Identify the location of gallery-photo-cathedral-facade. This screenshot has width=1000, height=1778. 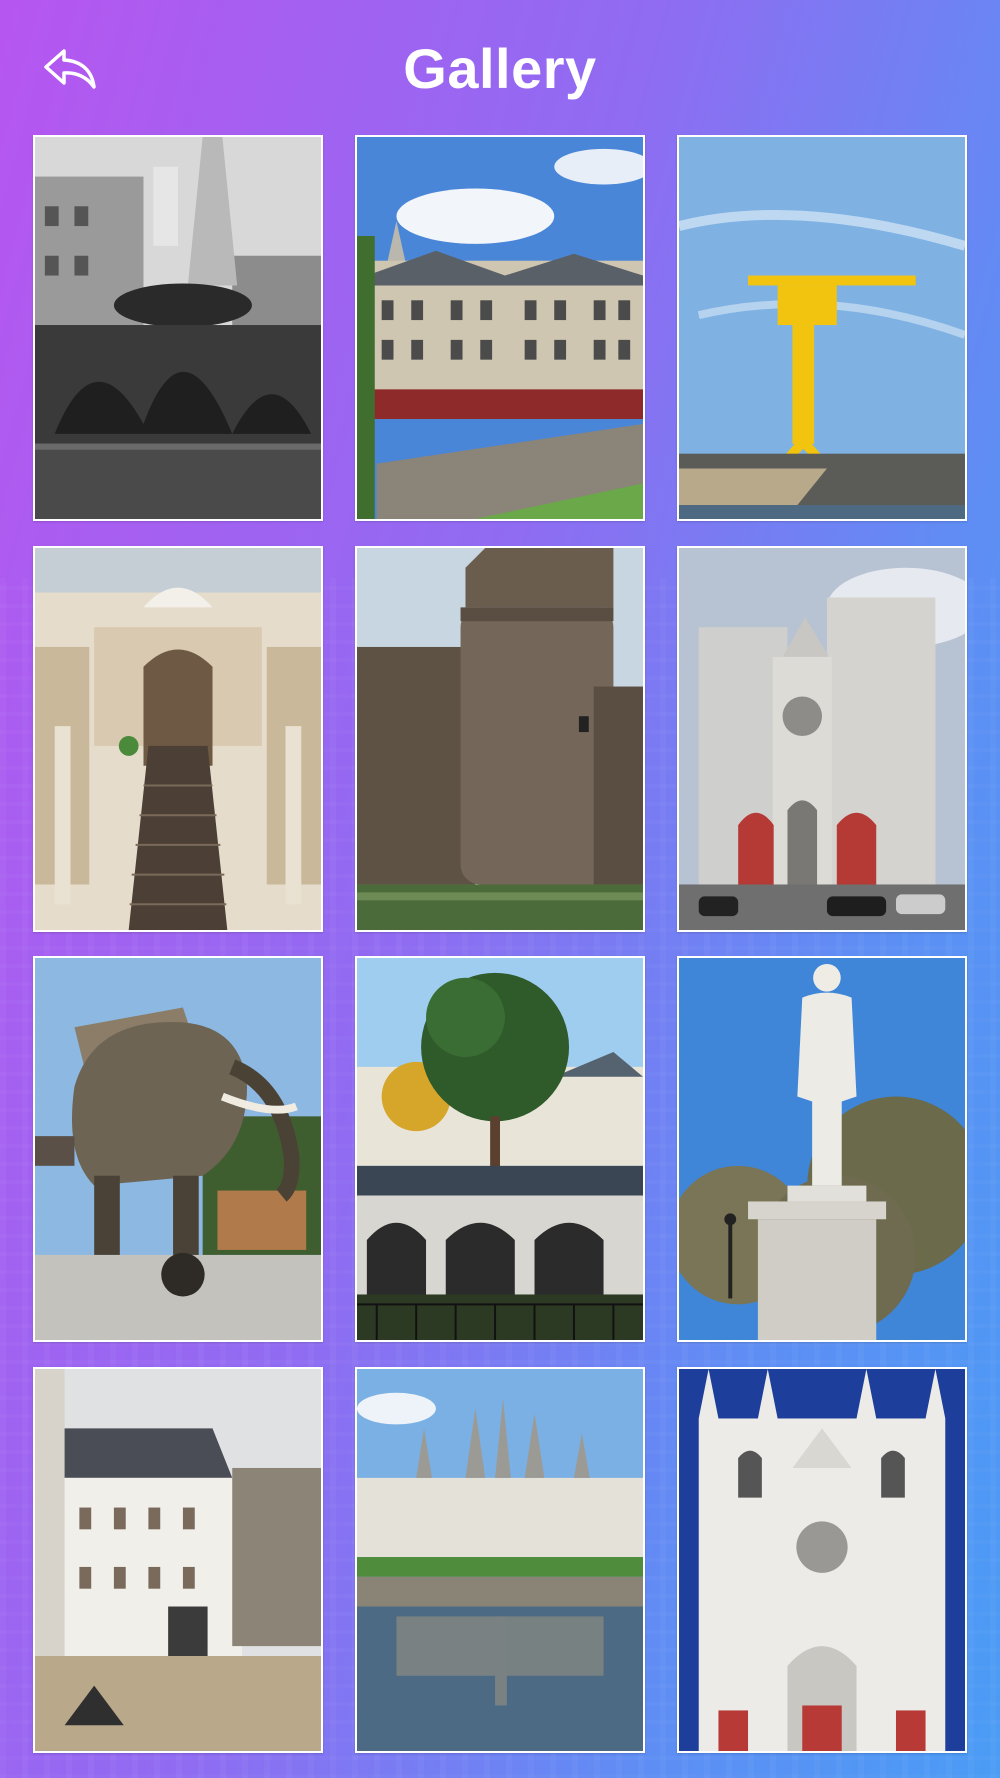
(822, 1560).